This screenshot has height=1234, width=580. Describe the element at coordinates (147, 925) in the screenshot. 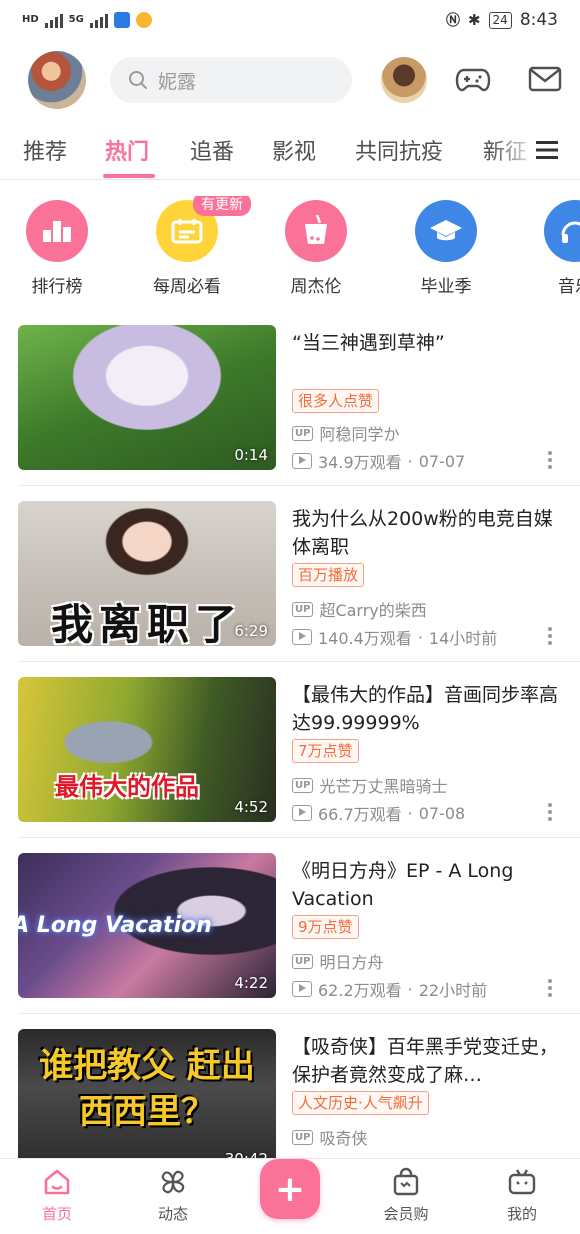

I see `video-thumbnail: A Long Vacation 4:22` at that location.